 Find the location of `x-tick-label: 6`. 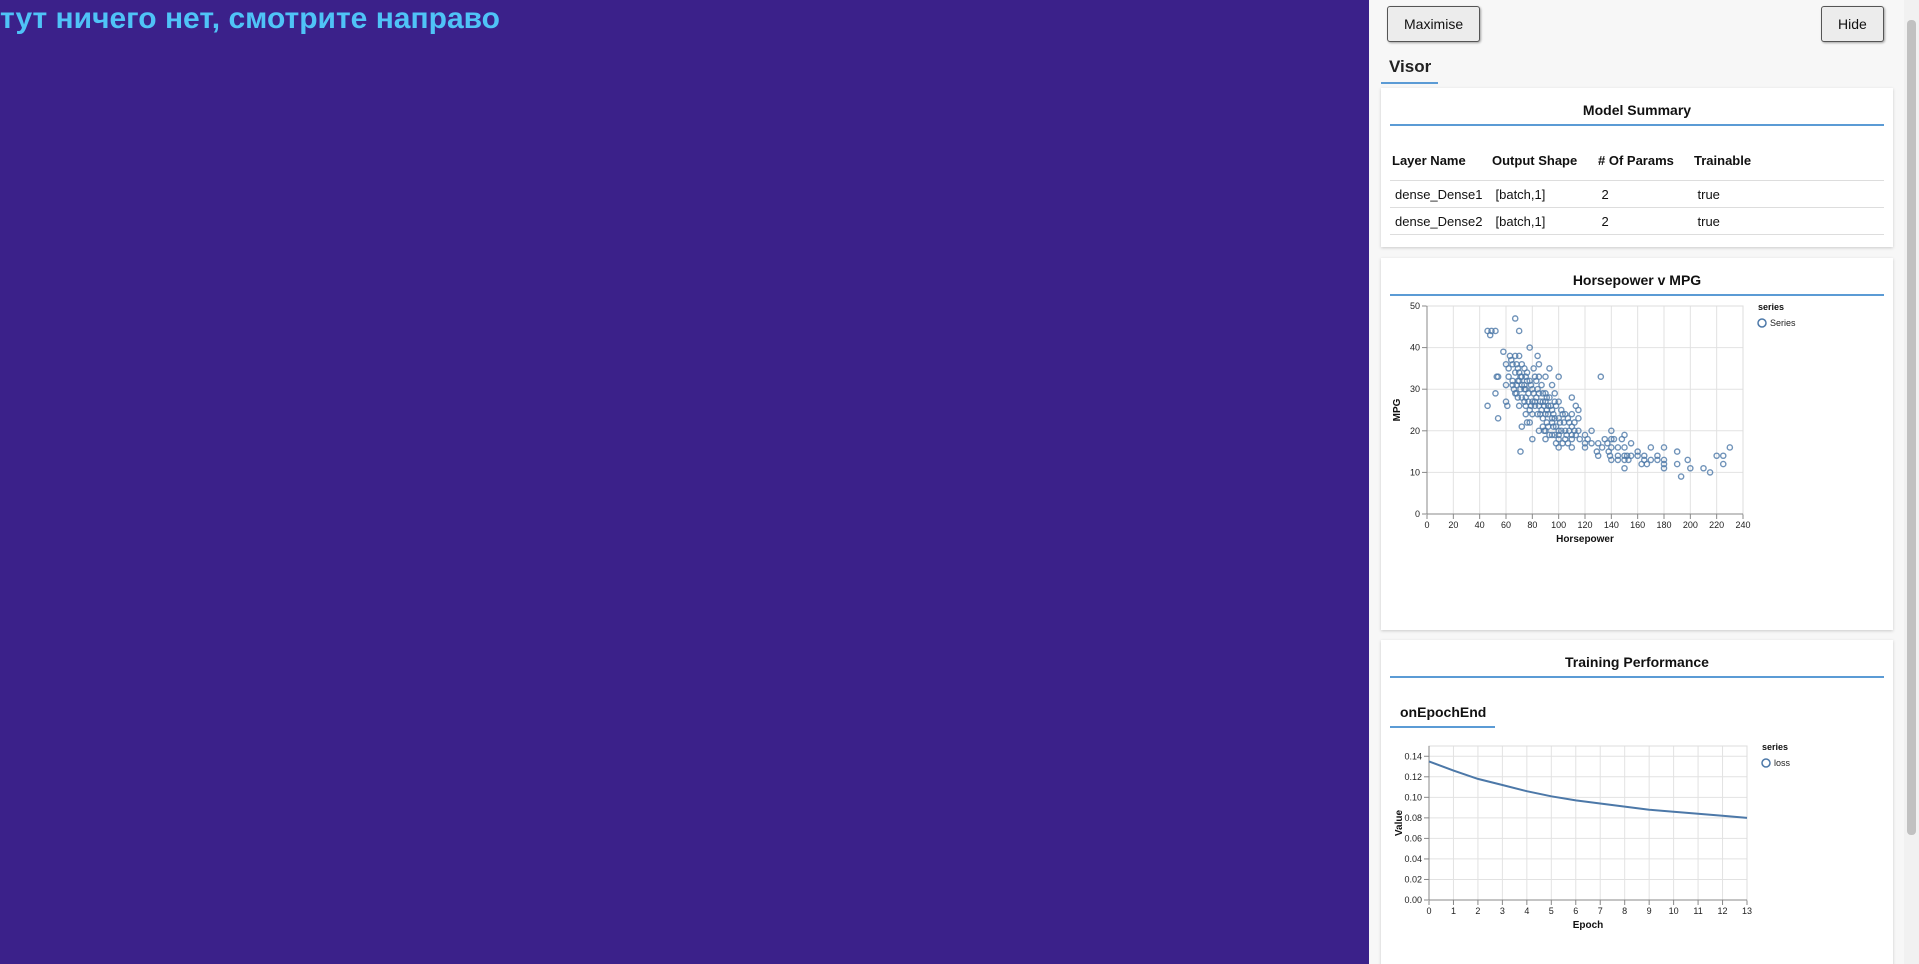

x-tick-label: 6 is located at coordinates (1575, 911).